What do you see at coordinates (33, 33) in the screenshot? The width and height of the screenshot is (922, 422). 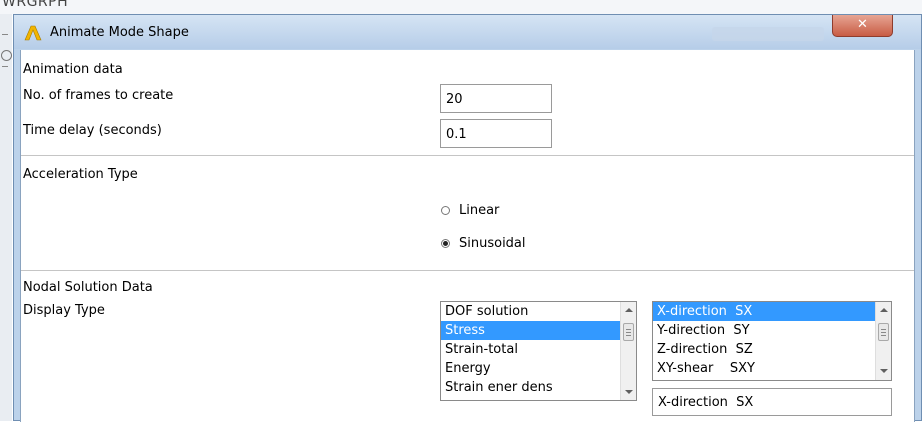 I see `ansys-logo-icon` at bounding box center [33, 33].